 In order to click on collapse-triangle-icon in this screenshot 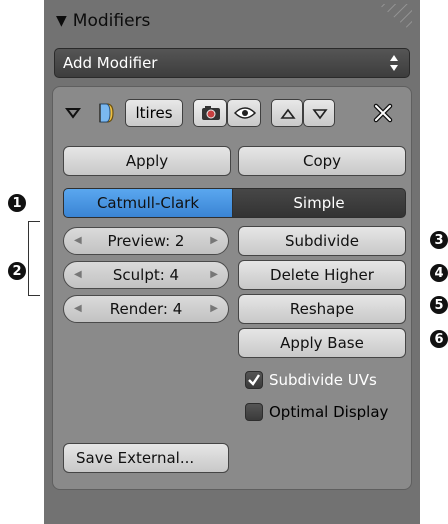, I will do `click(73, 113)`.